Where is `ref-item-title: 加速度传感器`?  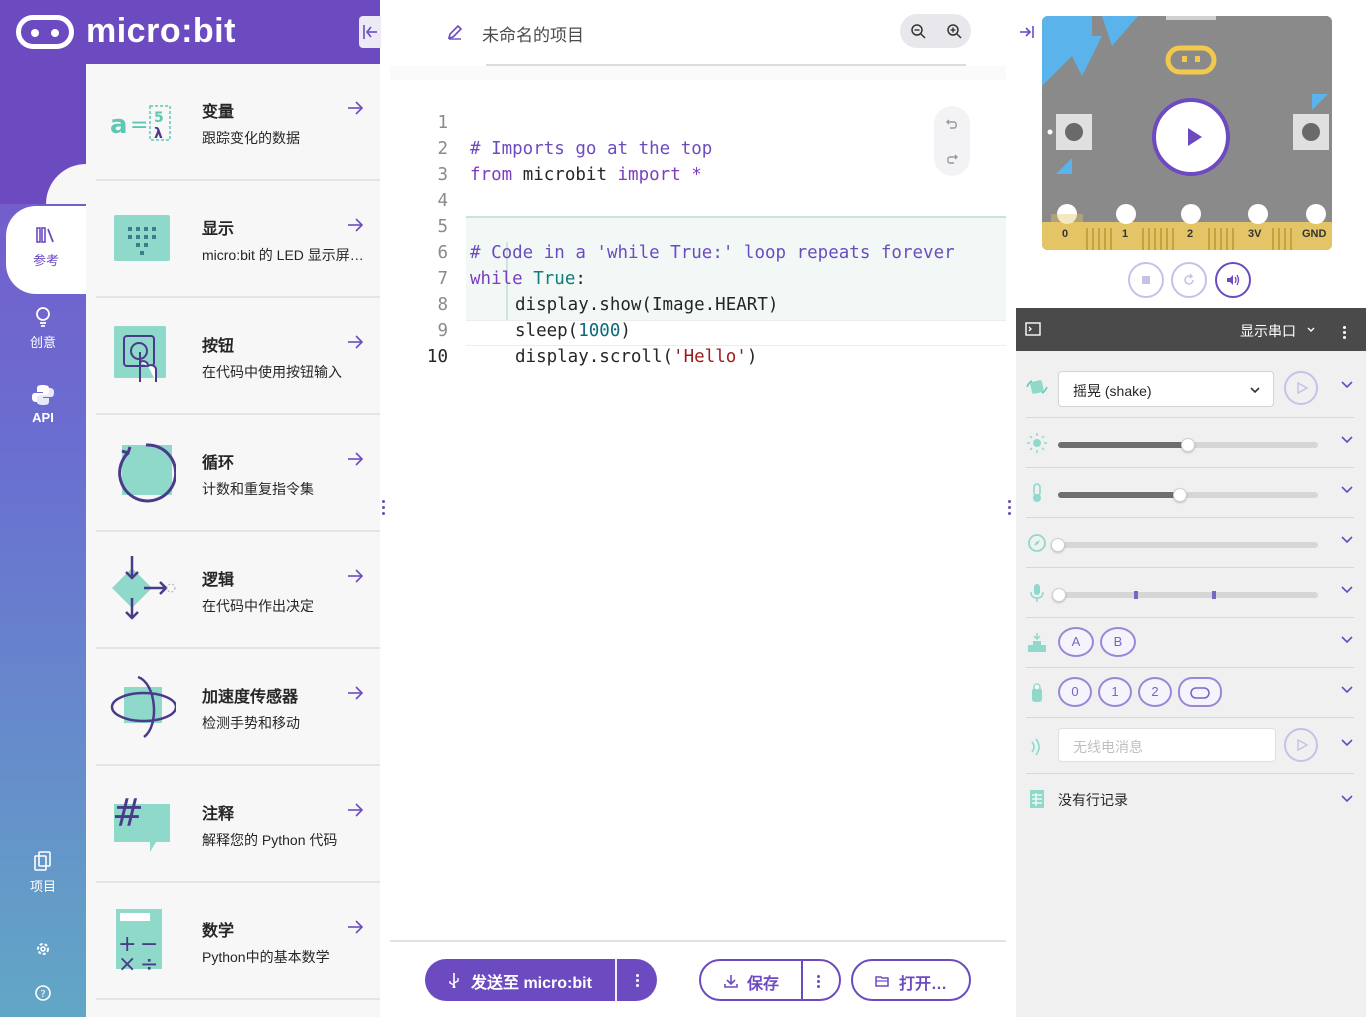
ref-item-title: 加速度传感器 is located at coordinates (250, 697).